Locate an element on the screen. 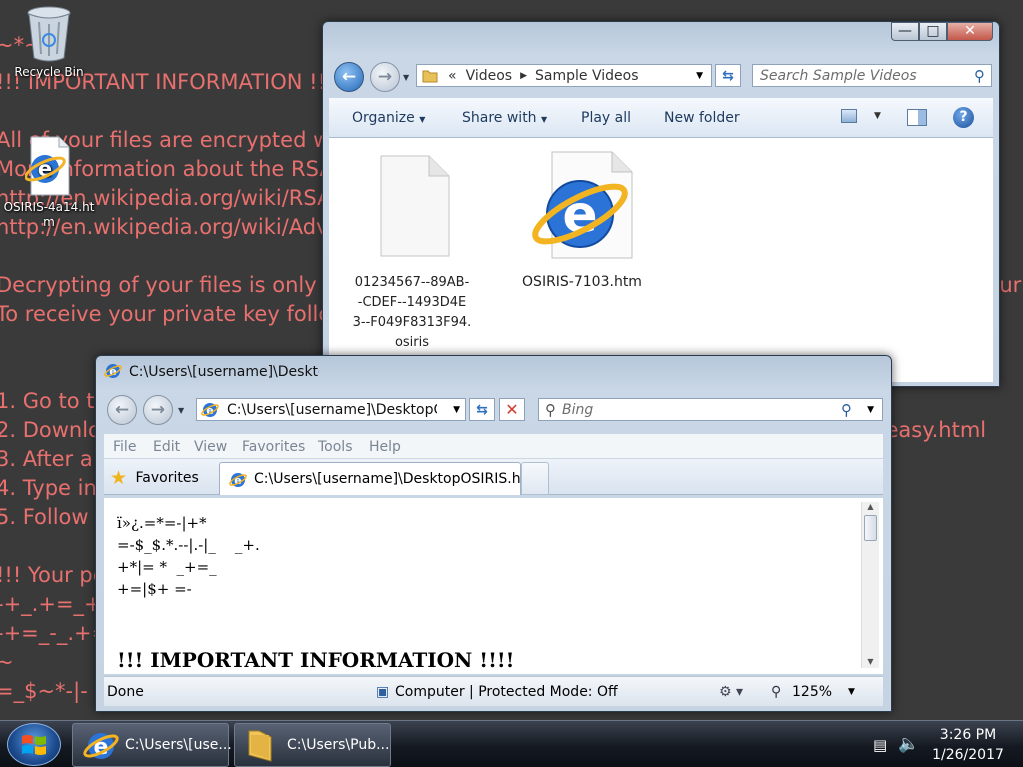 This screenshot has height=767, width=1023. breadcrumb-sample-videos: Sample Videos is located at coordinates (586, 76).